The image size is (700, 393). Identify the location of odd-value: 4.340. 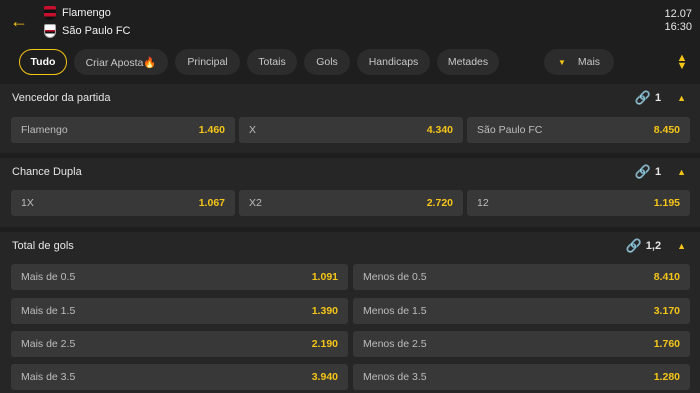
(439, 130).